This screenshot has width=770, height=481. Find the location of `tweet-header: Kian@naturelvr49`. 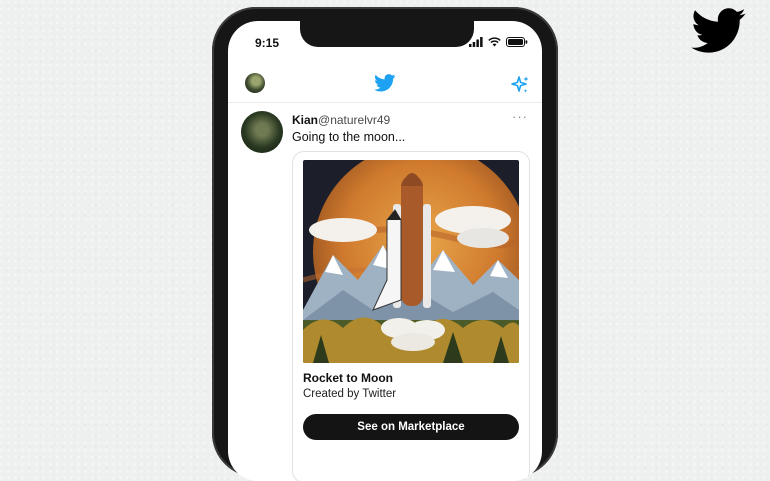

tweet-header: Kian@naturelvr49 is located at coordinates (341, 120).